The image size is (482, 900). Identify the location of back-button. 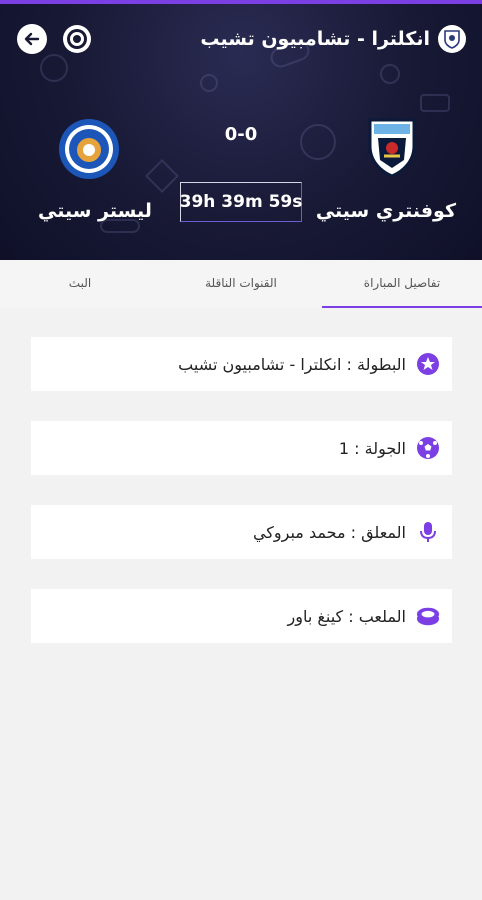
(32, 39).